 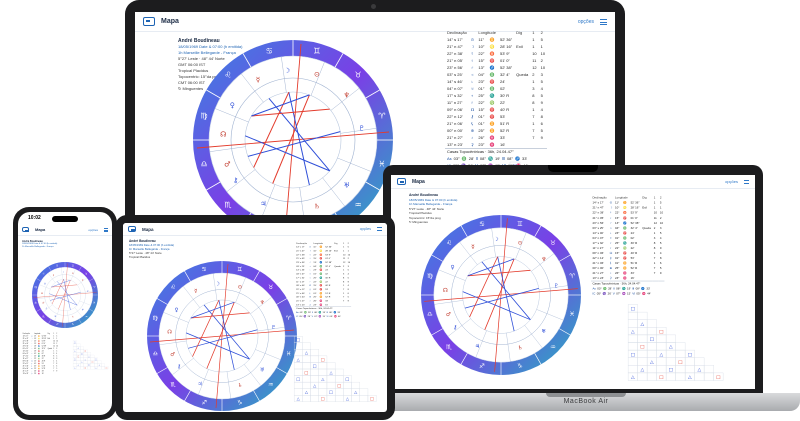 I want to click on planet-glyph: ♆, so click(x=346, y=96).